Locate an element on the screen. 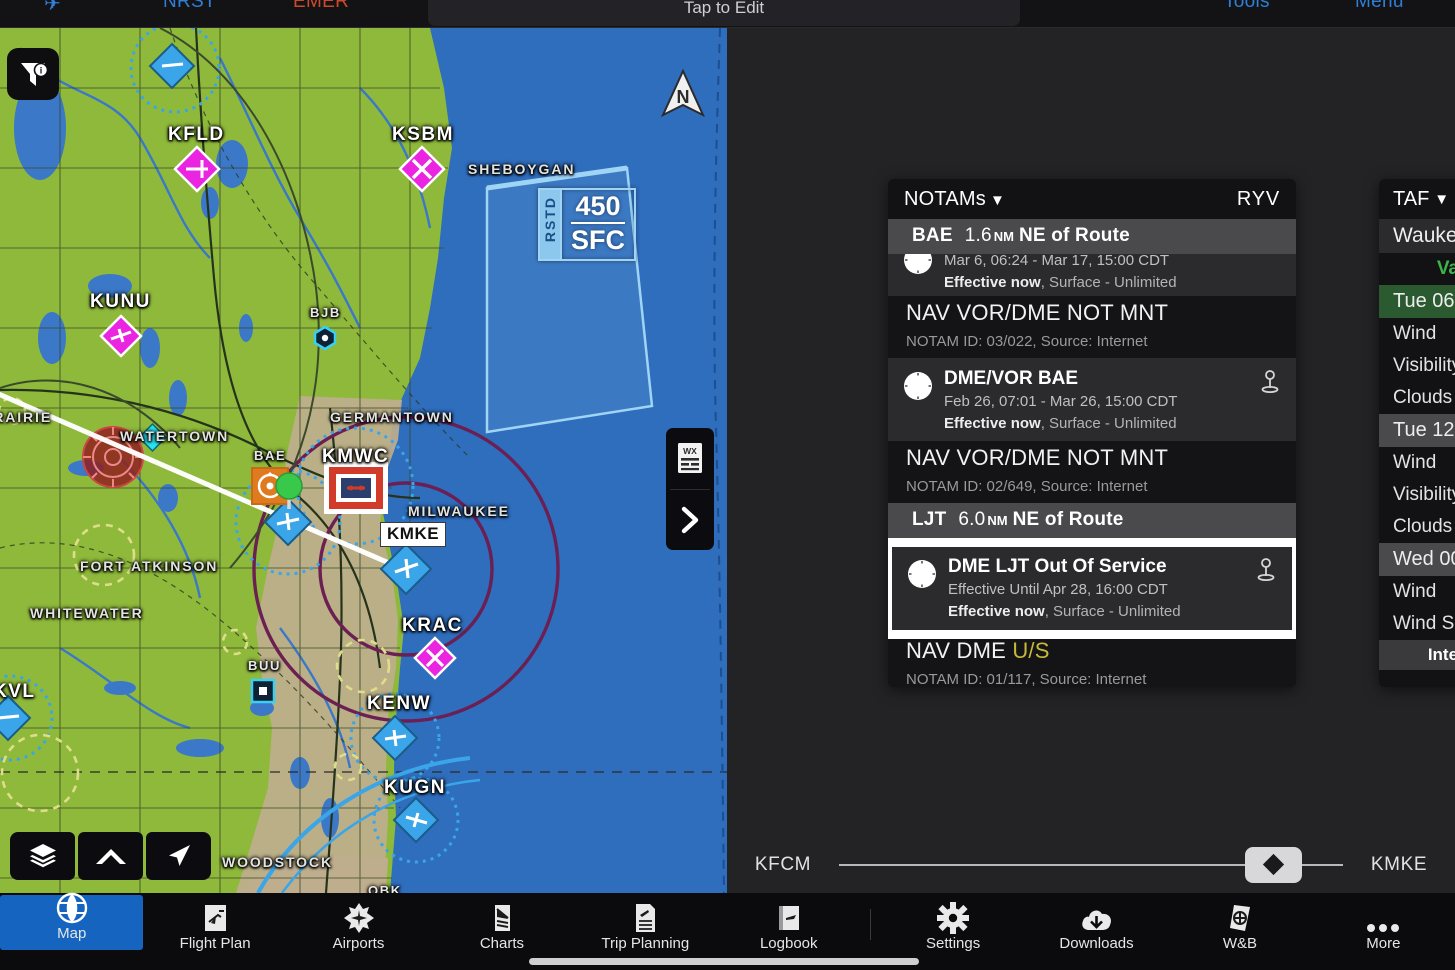 The width and height of the screenshot is (1455, 970). notams-title: NOTAMs is located at coordinates (945, 198).